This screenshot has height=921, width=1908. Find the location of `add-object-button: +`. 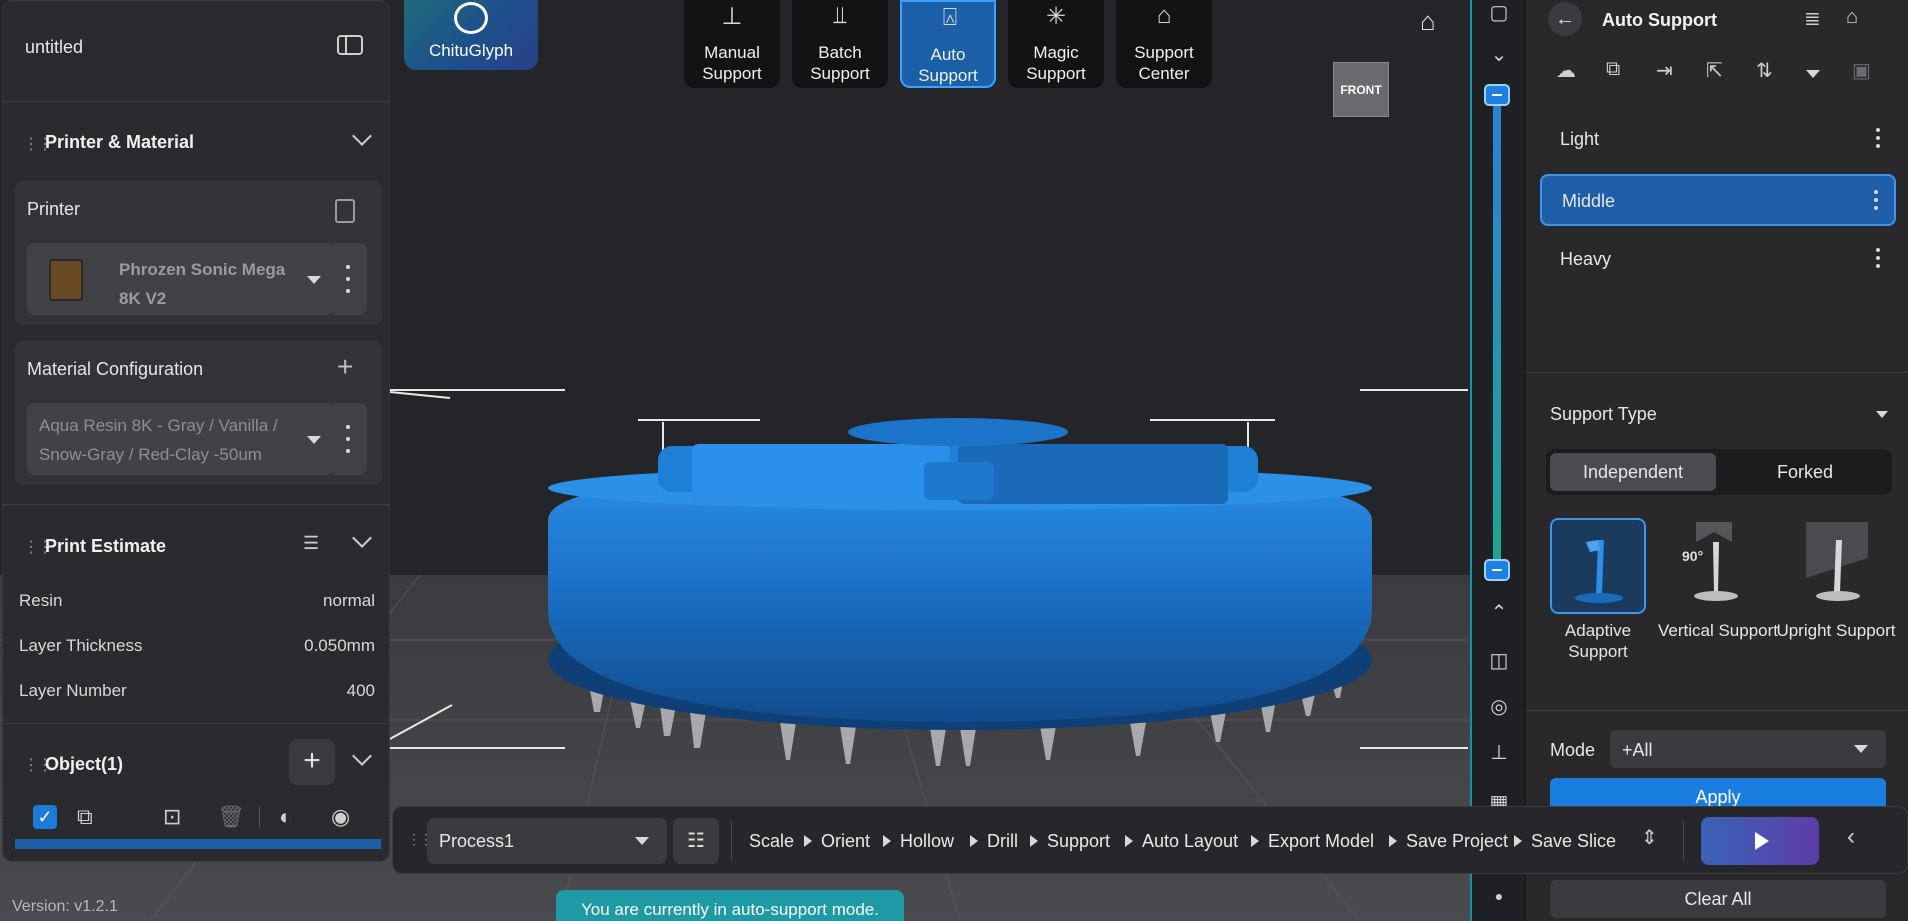

add-object-button: + is located at coordinates (312, 762).